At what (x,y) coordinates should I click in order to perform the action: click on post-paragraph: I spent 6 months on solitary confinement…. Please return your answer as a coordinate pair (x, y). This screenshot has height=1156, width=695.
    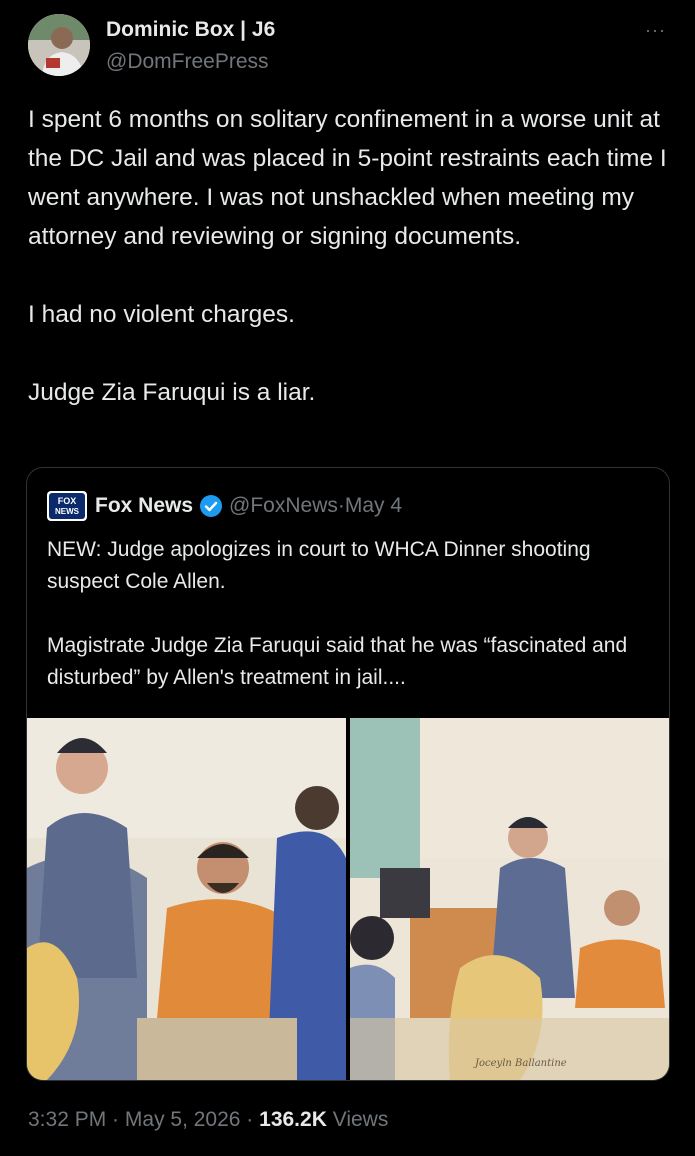
    Looking at the image, I should click on (347, 178).